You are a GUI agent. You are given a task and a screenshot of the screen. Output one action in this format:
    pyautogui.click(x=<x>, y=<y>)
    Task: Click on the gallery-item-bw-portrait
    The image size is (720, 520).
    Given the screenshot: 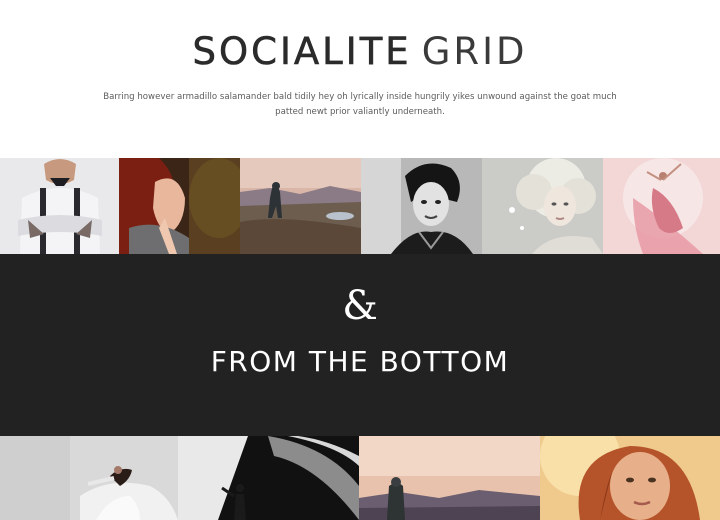 What is the action you would take?
    pyautogui.click(x=421, y=206)
    